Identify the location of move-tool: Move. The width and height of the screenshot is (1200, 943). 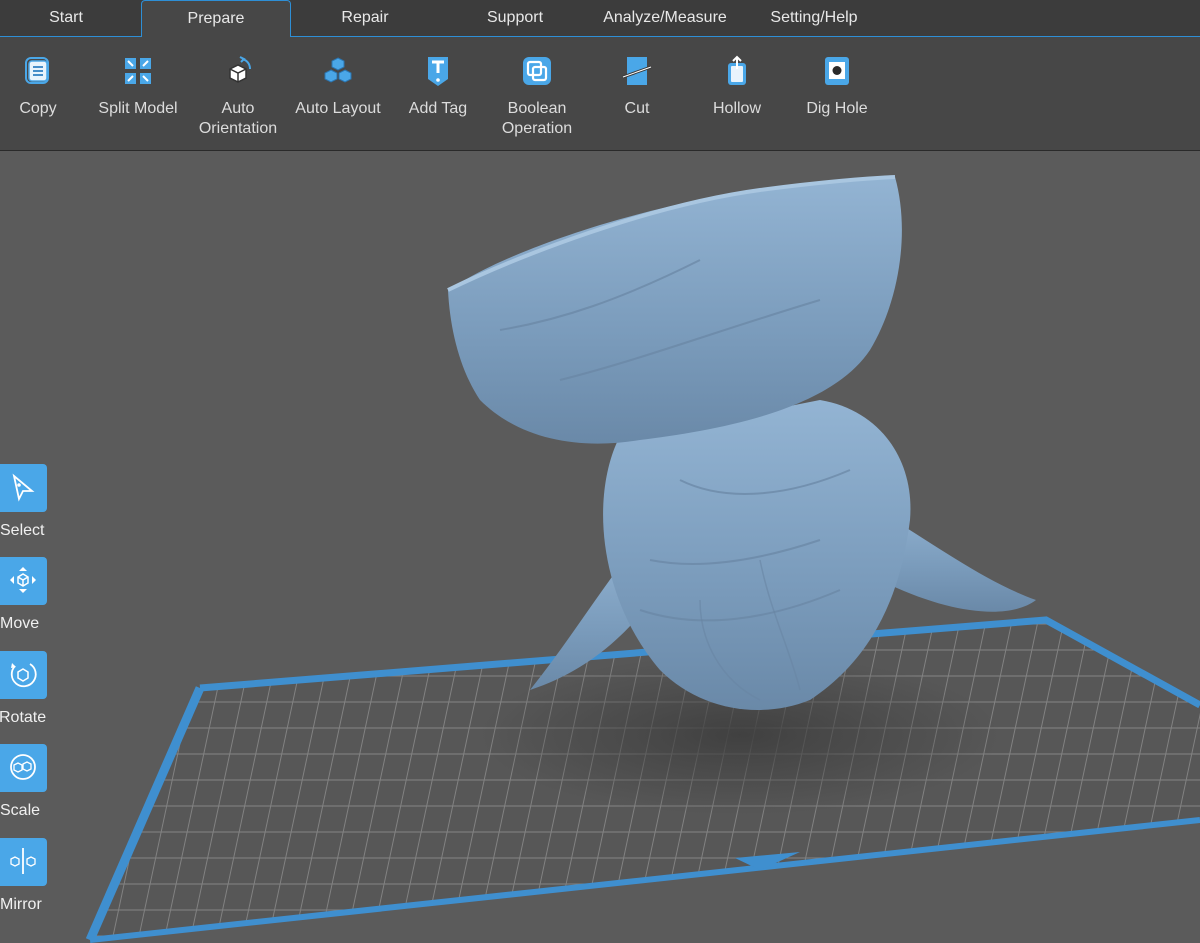
(24, 604).